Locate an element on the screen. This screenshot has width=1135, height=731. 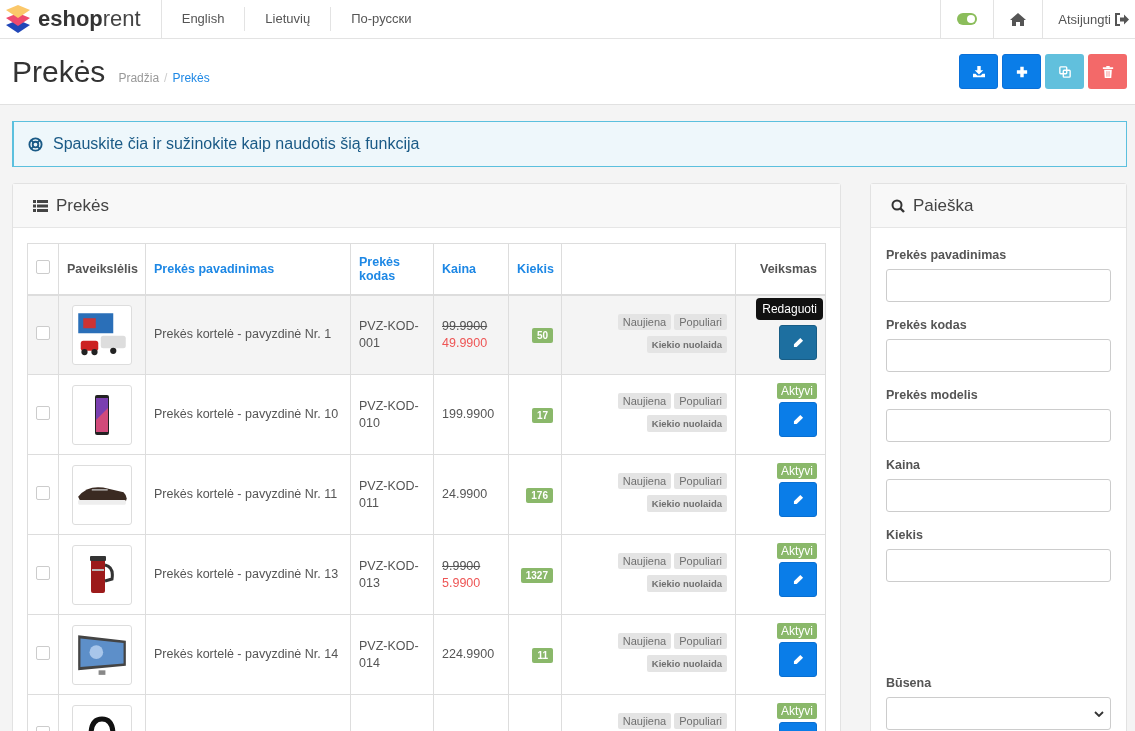
product-code: PVZ-KOD-014 is located at coordinates (389, 654).